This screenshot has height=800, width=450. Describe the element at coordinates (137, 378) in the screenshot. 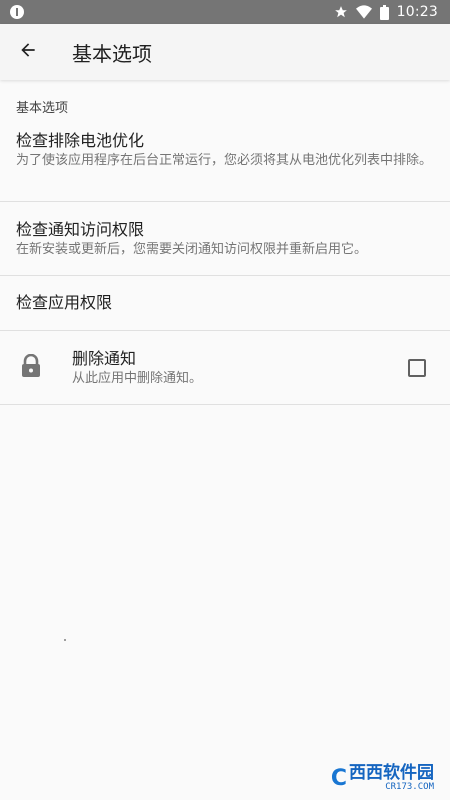

I see `pref-summary: 从此应用中删除通知。` at that location.